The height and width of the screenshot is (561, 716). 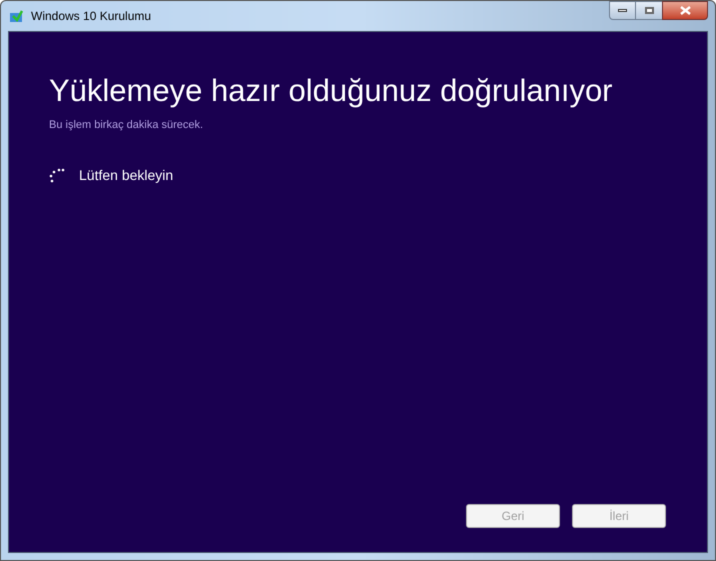 I want to click on setup-icon, so click(x=16, y=16).